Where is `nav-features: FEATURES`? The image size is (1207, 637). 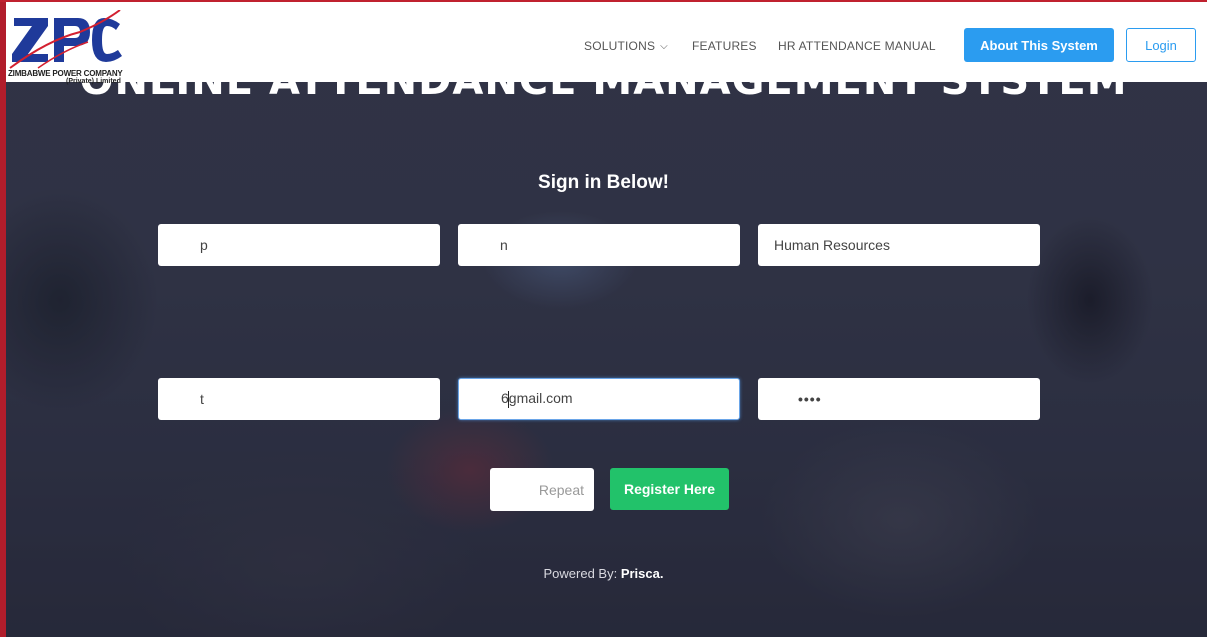
nav-features: FEATURES is located at coordinates (724, 46).